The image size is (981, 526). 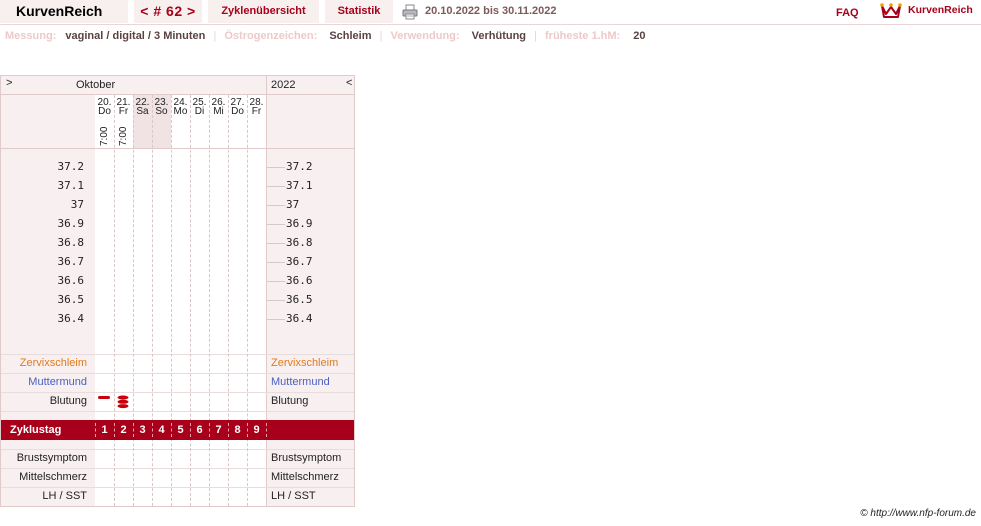 What do you see at coordinates (64, 11) in the screenshot?
I see `app-title: KurvenReich` at bounding box center [64, 11].